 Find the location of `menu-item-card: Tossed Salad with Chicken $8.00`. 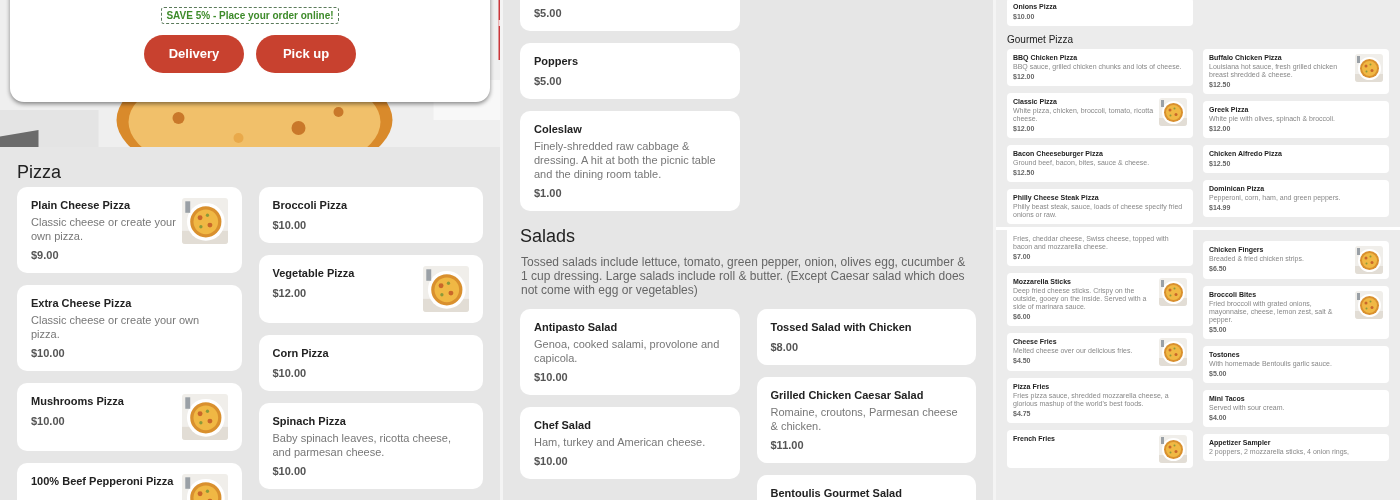

menu-item-card: Tossed Salad with Chicken $8.00 is located at coordinates (866, 337).